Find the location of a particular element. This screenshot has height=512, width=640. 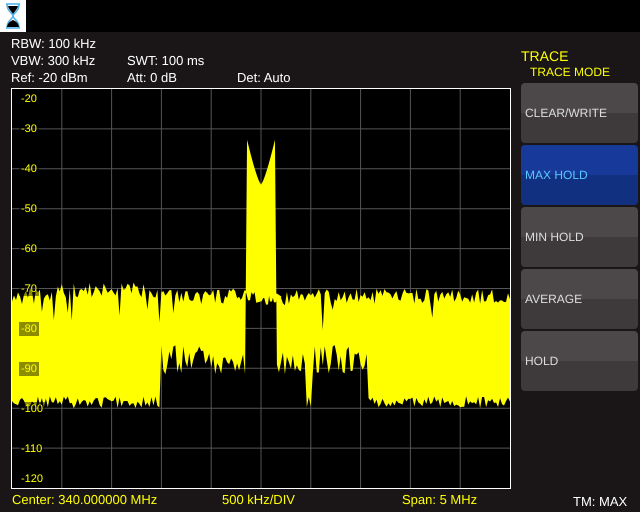

ref-level-readout: Ref: -20 dBm is located at coordinates (49, 77).